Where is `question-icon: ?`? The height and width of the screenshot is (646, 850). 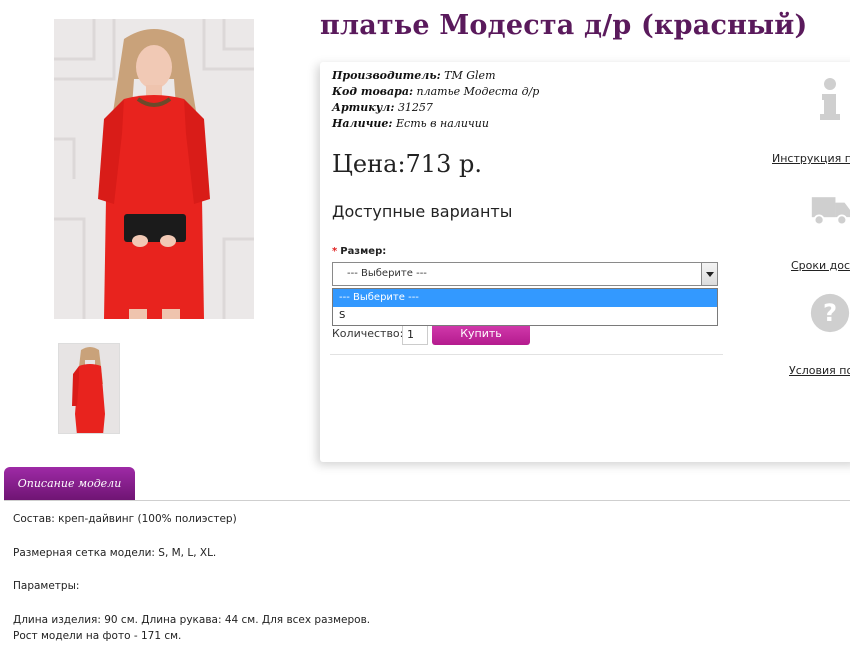
question-icon: ? is located at coordinates (830, 313).